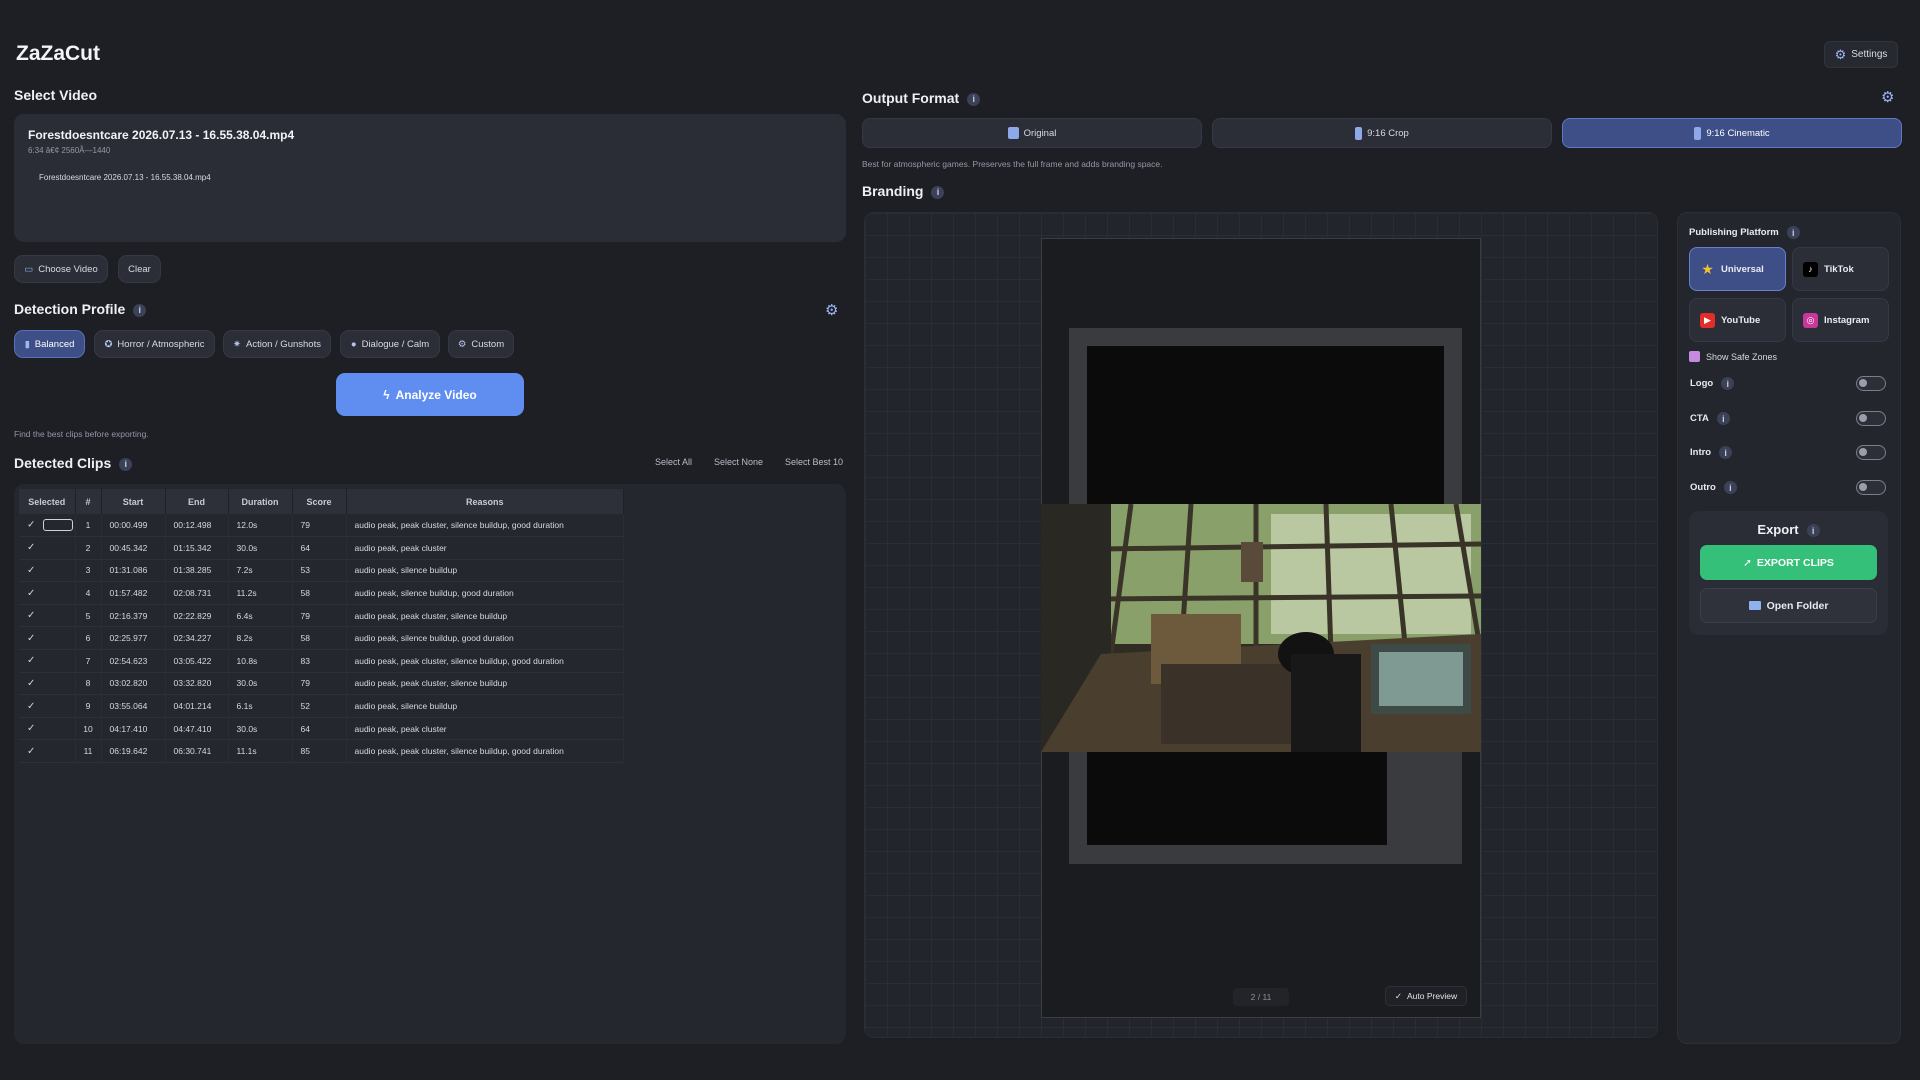  I want to click on select-best-button: Select Best 10, so click(814, 462).